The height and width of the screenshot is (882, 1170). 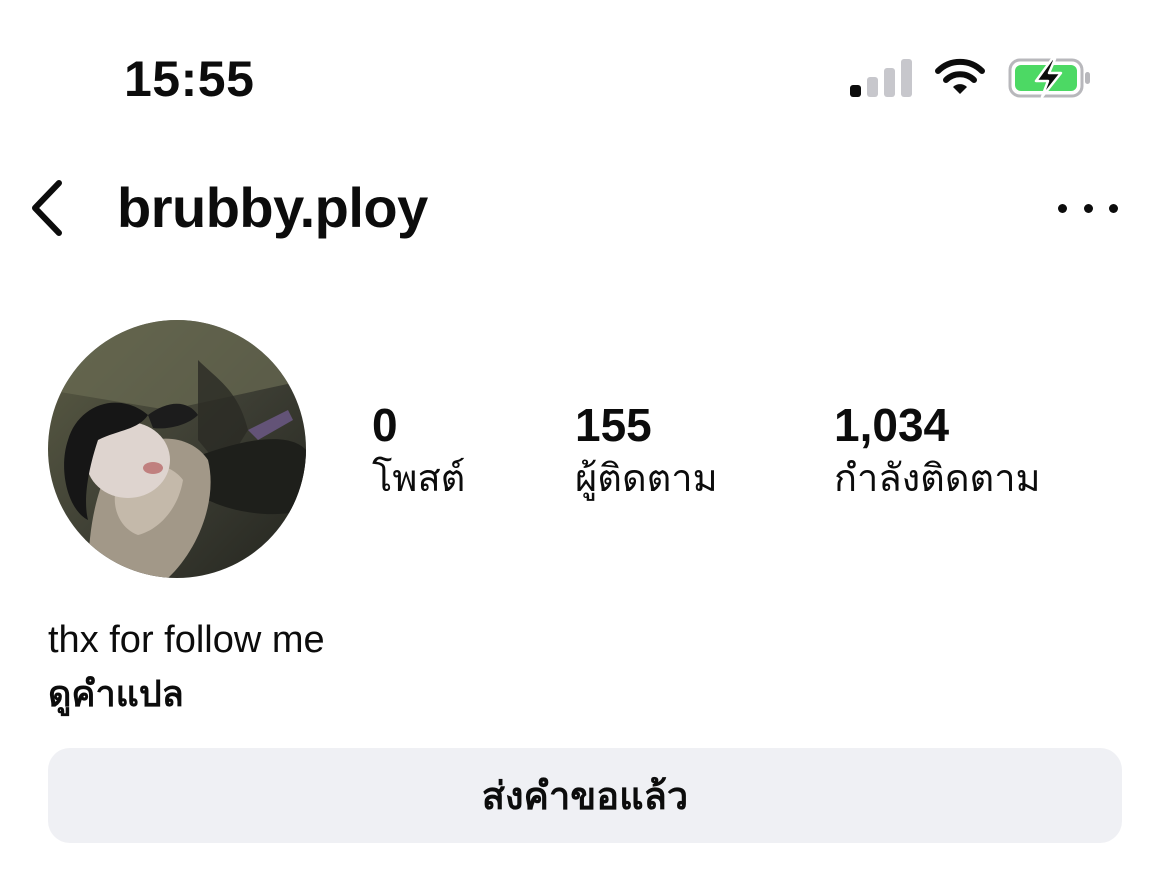 I want to click on following-stat: 1,034 กำลังติดตาม, so click(x=937, y=451).